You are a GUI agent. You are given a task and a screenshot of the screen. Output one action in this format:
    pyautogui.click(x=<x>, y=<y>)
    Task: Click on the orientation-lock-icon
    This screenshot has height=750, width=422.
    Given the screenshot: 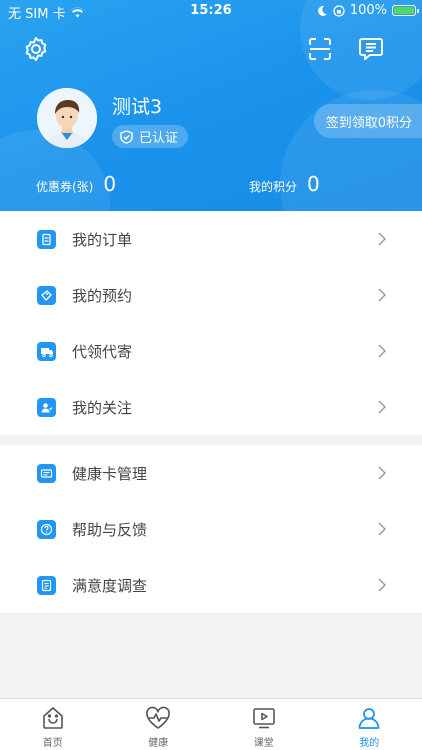 What is the action you would take?
    pyautogui.click(x=339, y=10)
    